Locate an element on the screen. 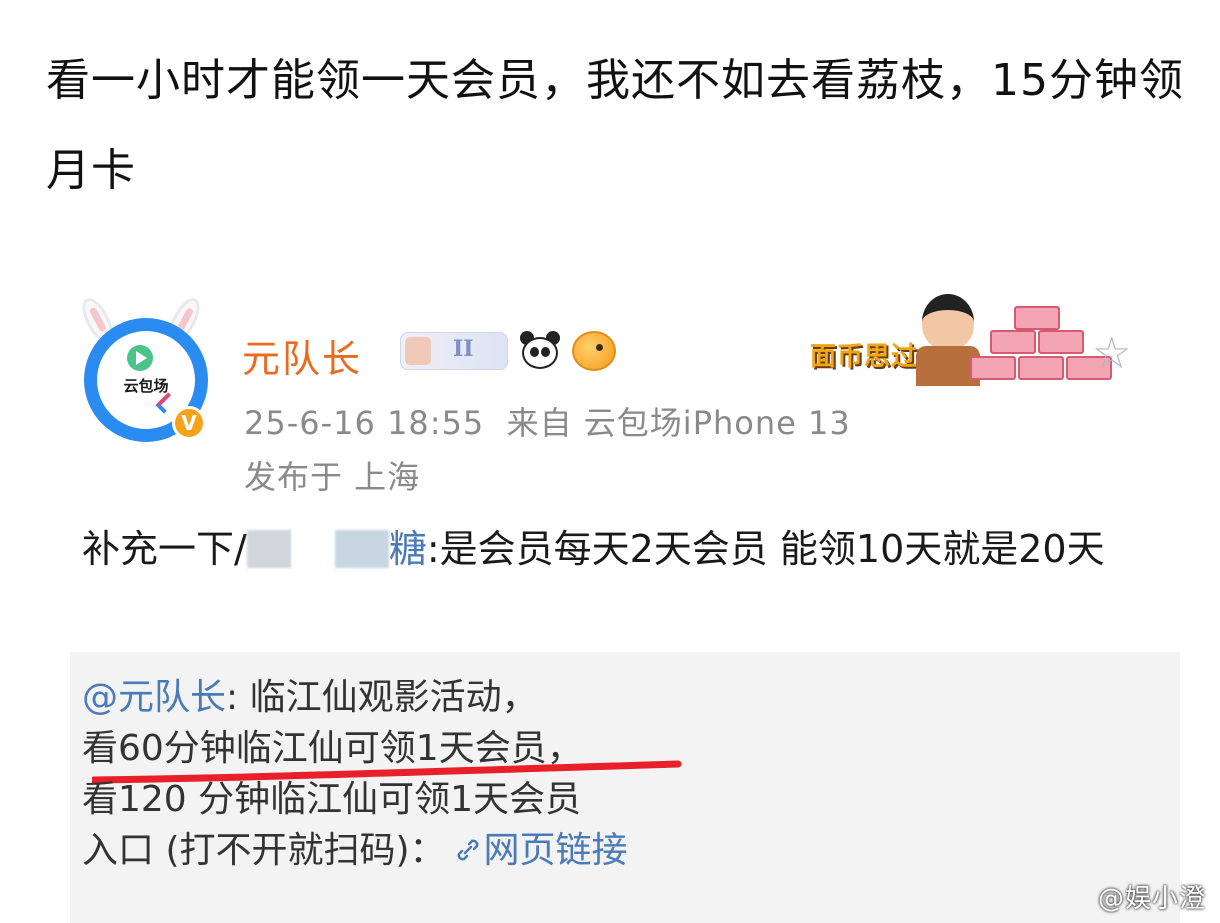 The height and width of the screenshot is (923, 1220). verified-badge: V is located at coordinates (189, 423).